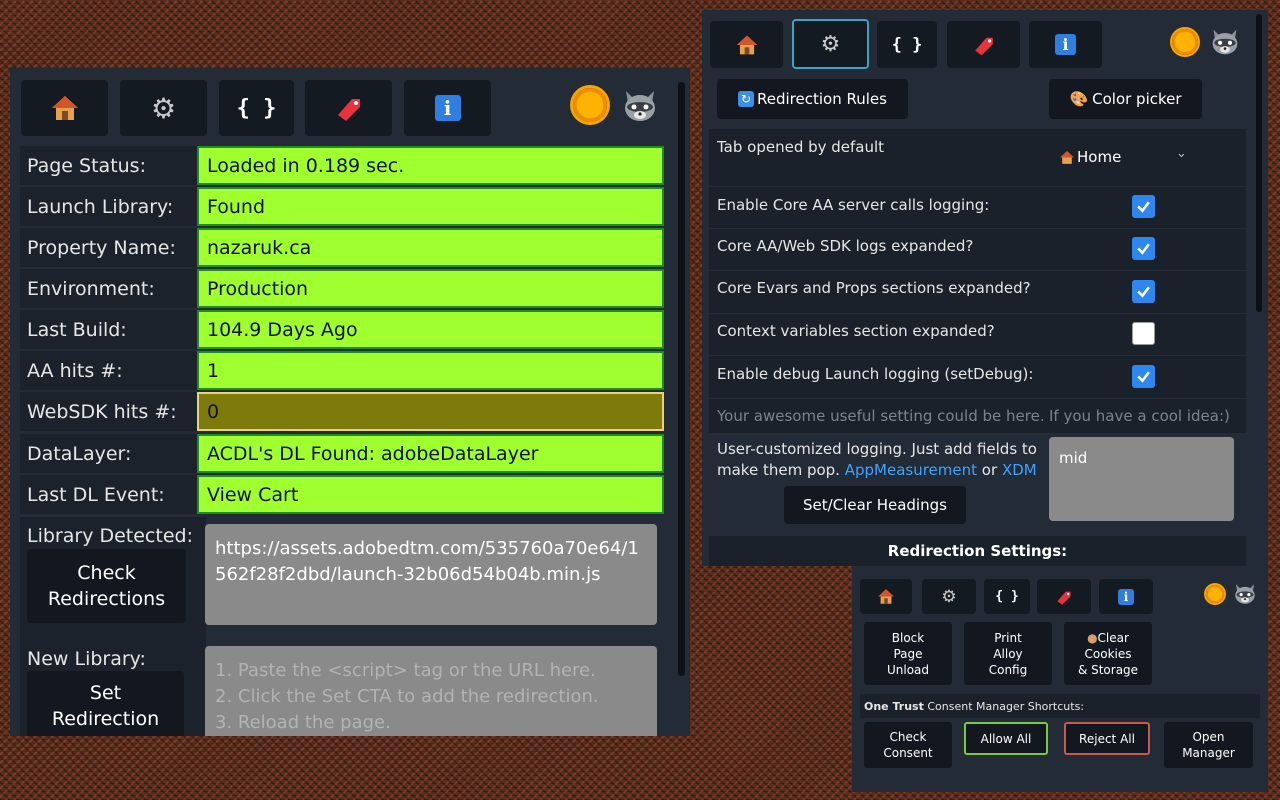 This screenshot has width=1280, height=800. I want to click on gear-icon: ⚙, so click(163, 108).